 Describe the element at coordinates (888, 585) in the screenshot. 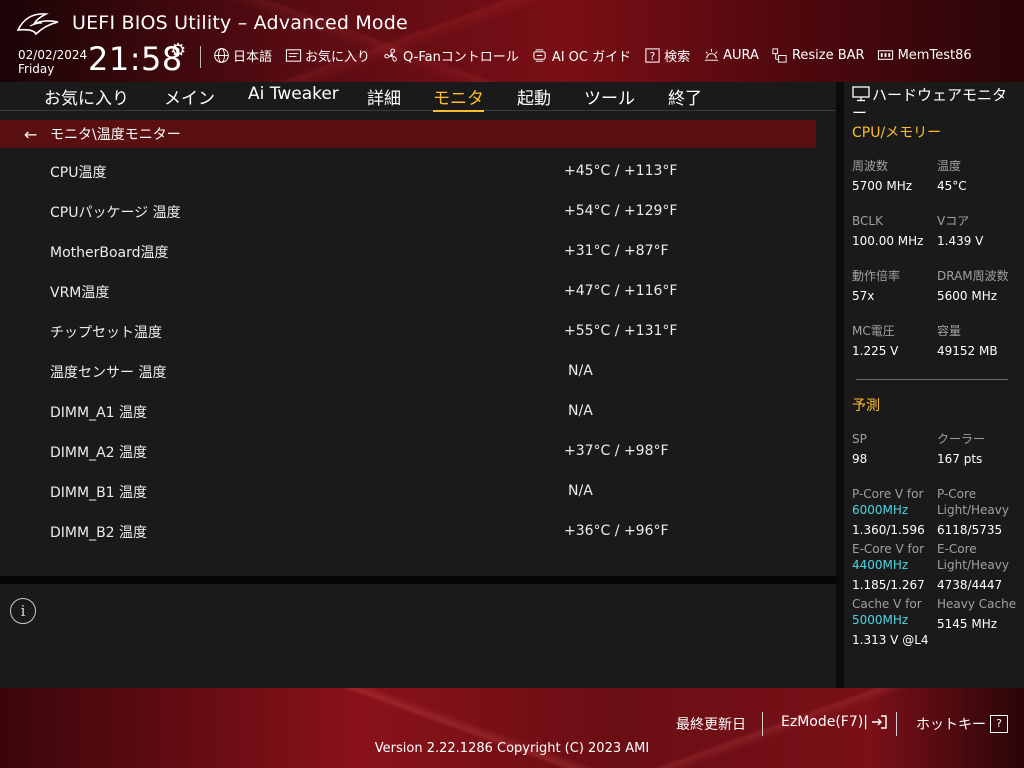

I see `ecore-v-value: 1.185/1.267` at that location.